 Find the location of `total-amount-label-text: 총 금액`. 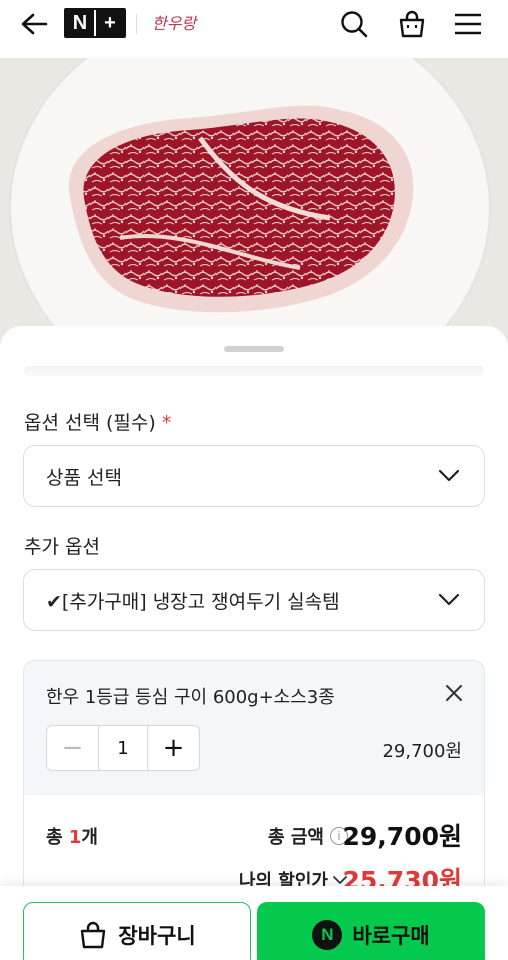

total-amount-label-text: 총 금액 is located at coordinates (296, 837).